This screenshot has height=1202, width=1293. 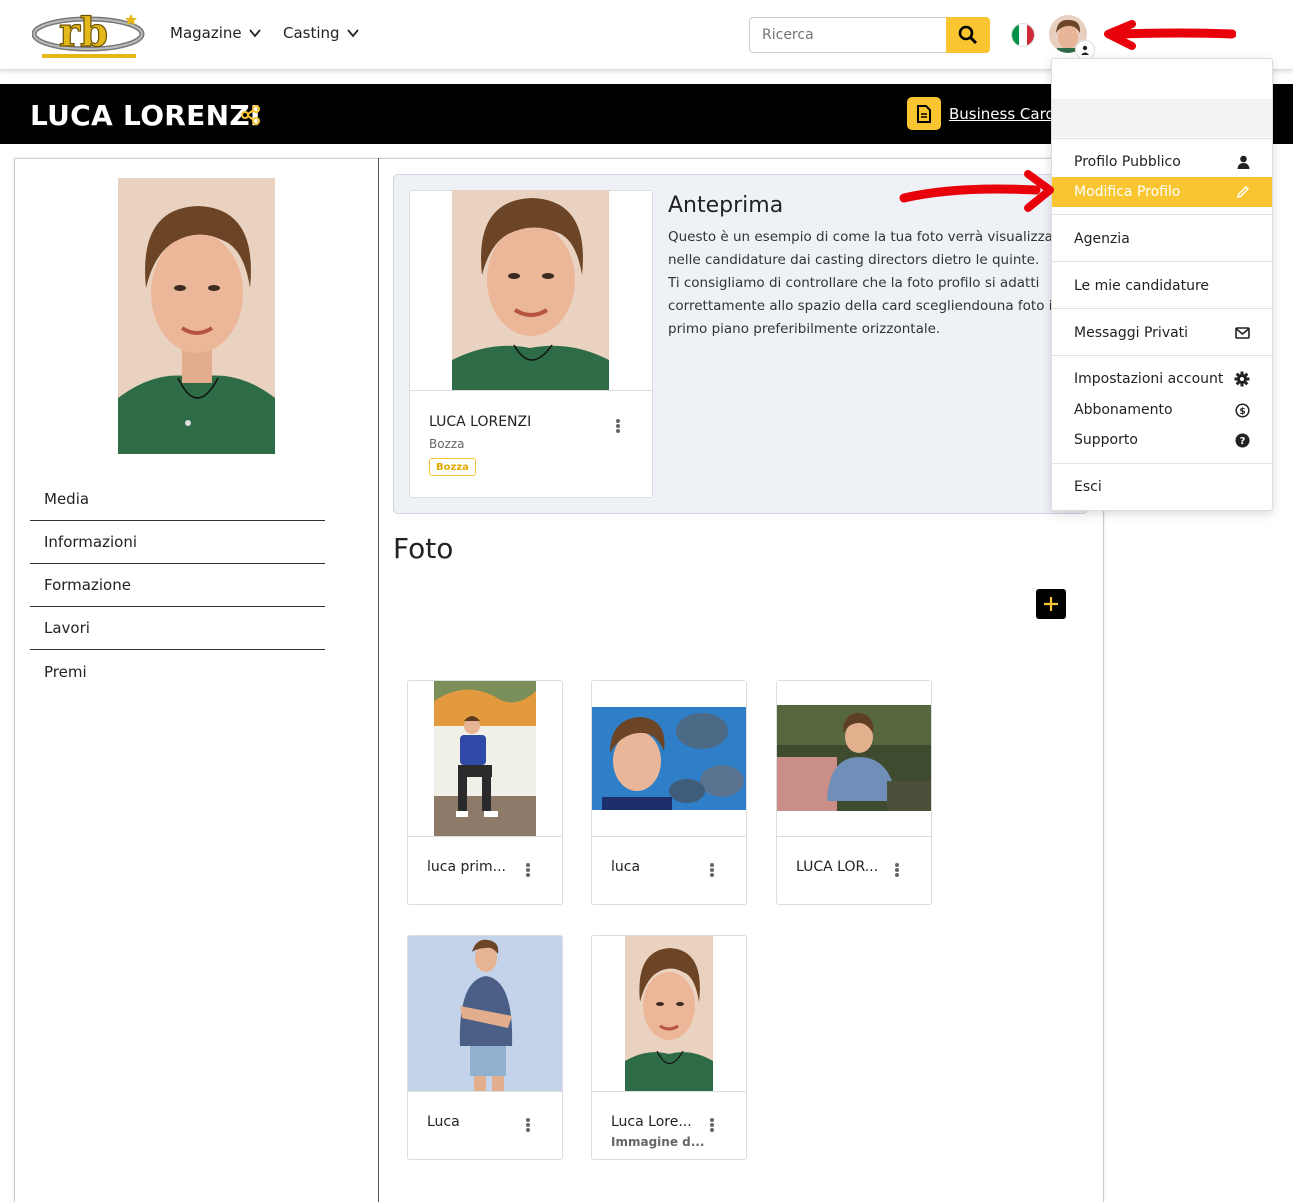 What do you see at coordinates (1242, 379) in the screenshot?
I see `gear-icon` at bounding box center [1242, 379].